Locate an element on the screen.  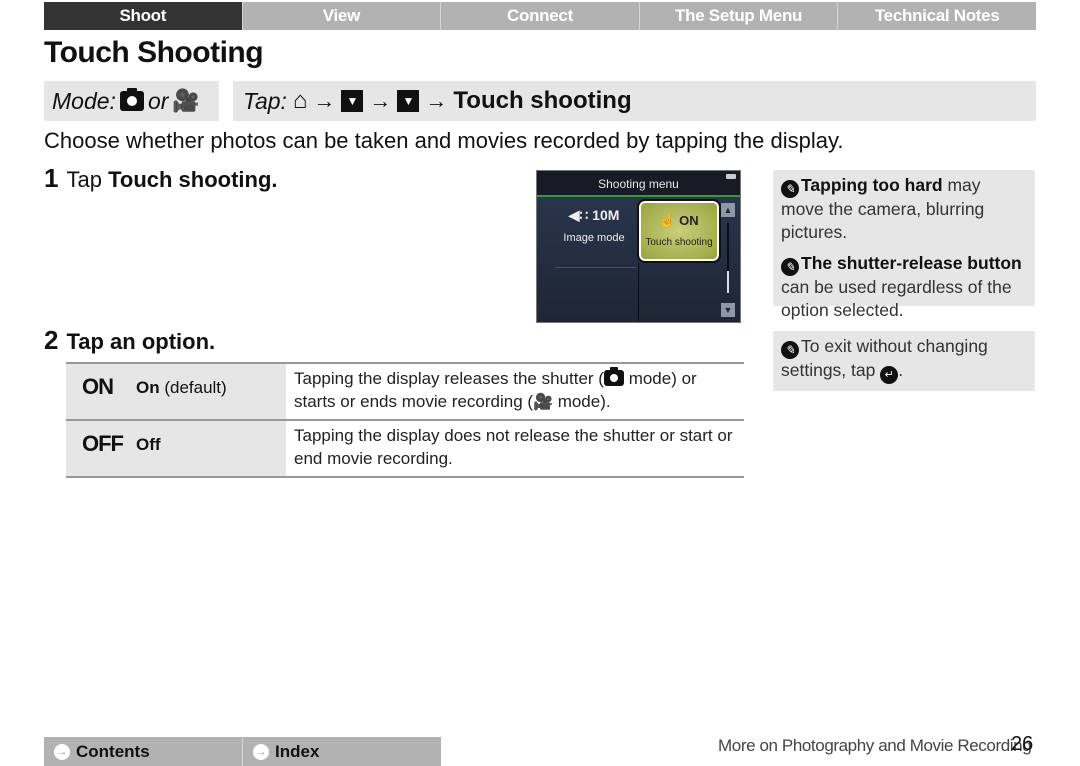
option-key: OFF Off is located at coordinates (176, 448).